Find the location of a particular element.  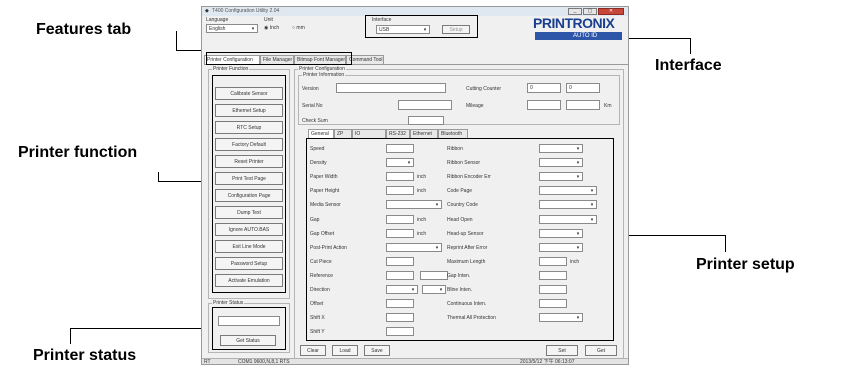

country-code-select: ▾ is located at coordinates (568, 205).